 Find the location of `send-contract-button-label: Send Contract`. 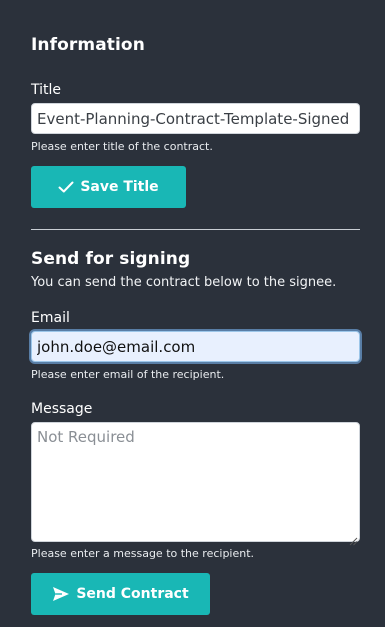

send-contract-button-label: Send Contract is located at coordinates (132, 594).